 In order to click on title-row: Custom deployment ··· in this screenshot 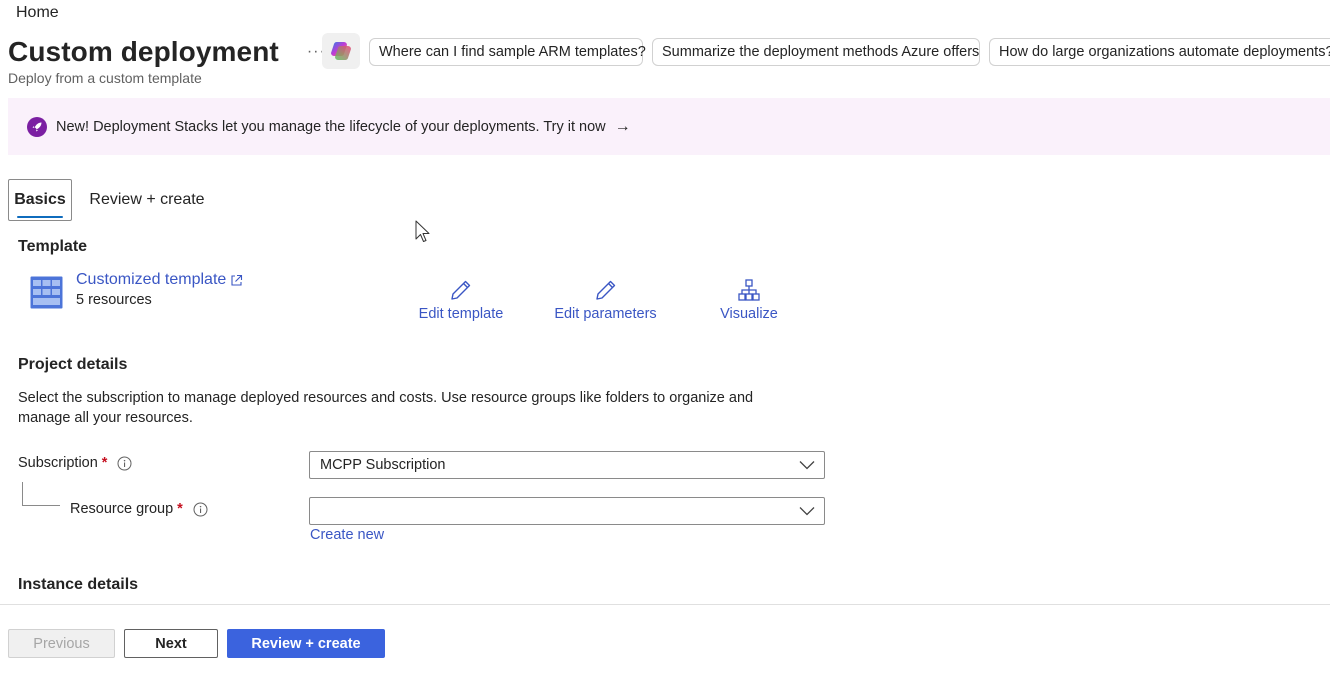, I will do `click(167, 52)`.